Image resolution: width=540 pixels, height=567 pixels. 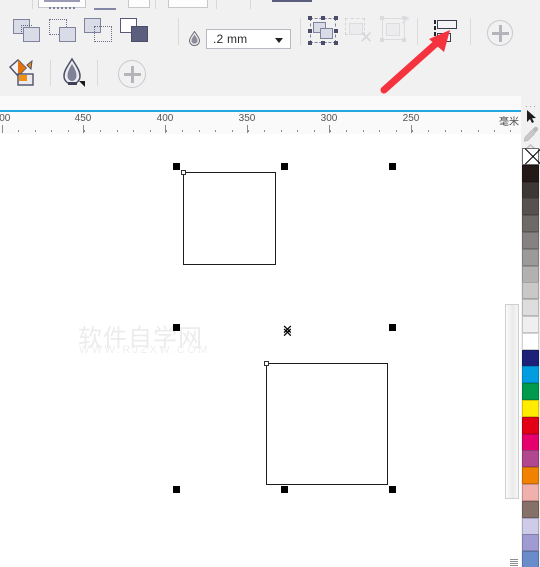 I want to click on palette-swatch-black, so click(x=530, y=173).